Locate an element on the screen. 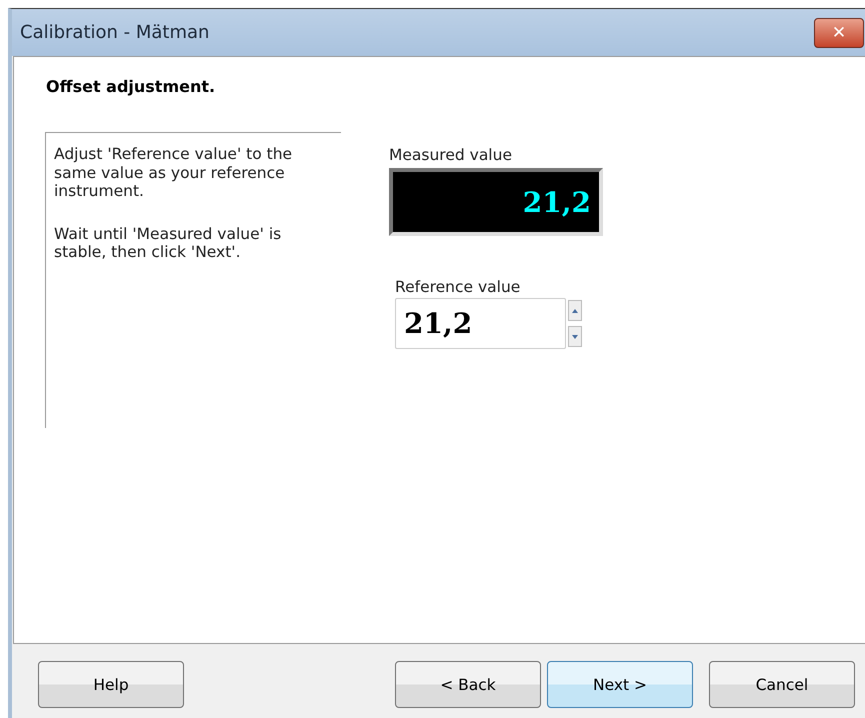  reference-value-field: 21,2 is located at coordinates (480, 323).